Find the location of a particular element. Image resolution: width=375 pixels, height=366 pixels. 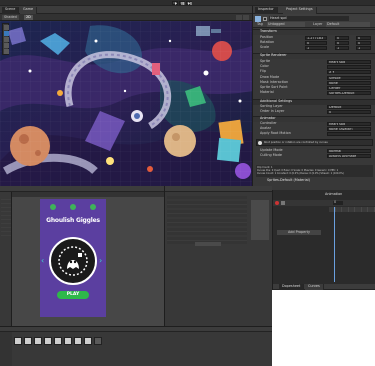

game-screen: Ghoulish Giggles ‹ › PLAY is located at coordinates (73, 258).